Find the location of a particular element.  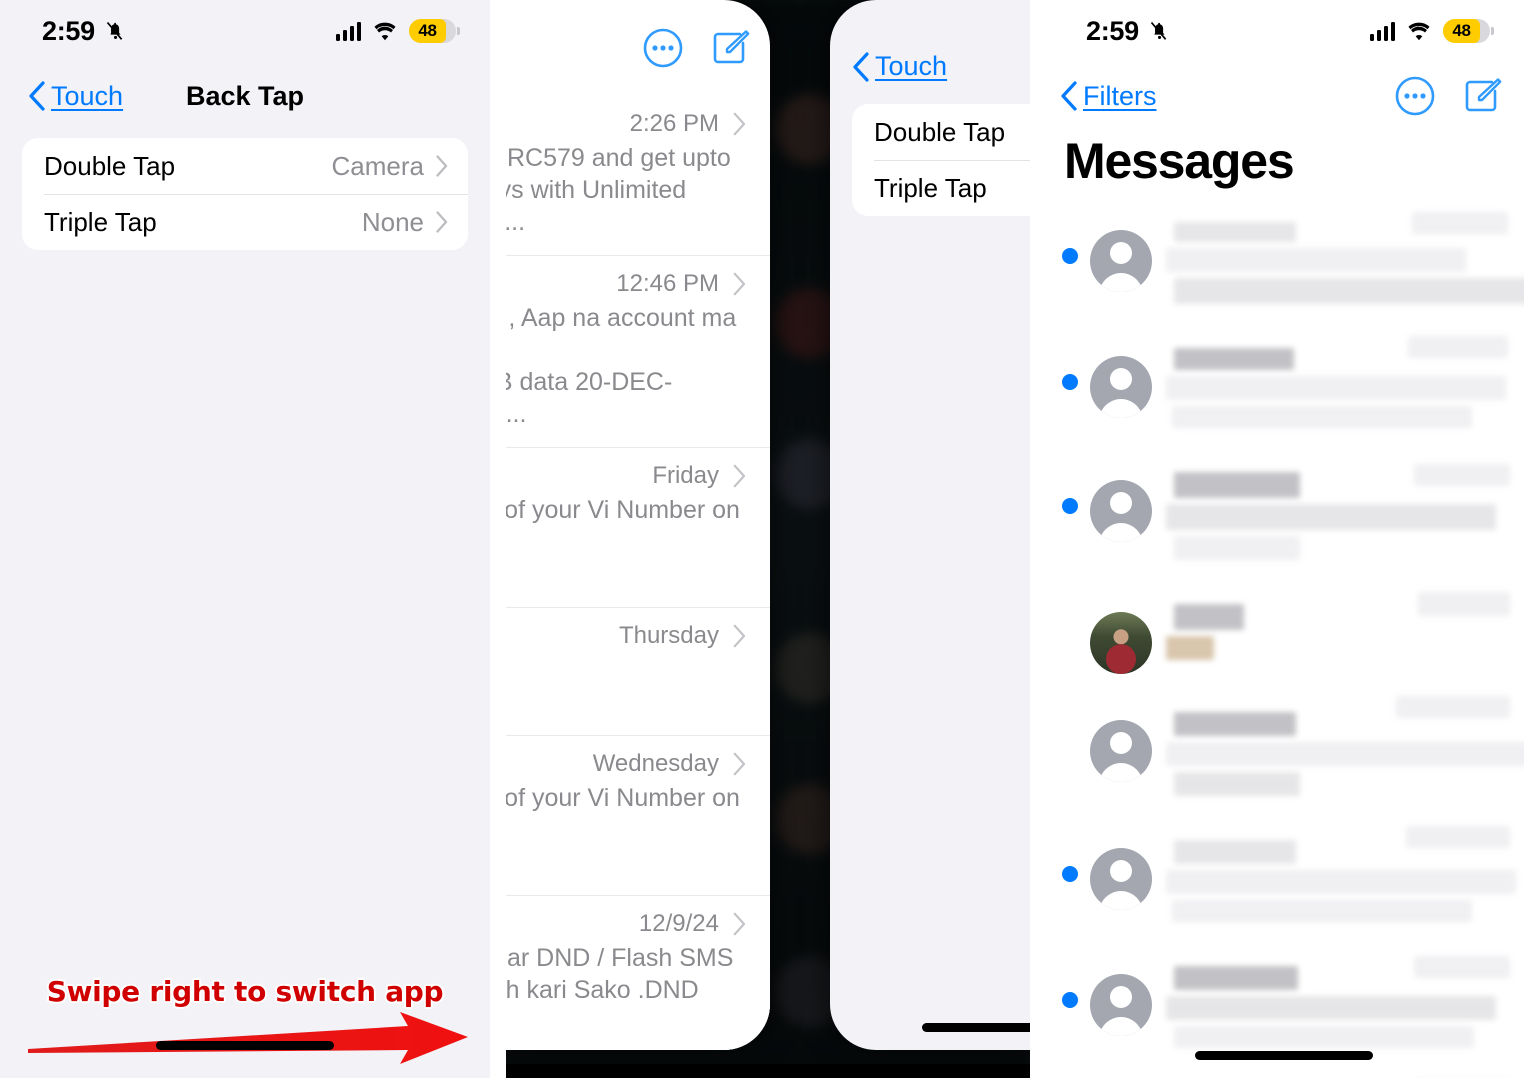

setting-value: Camera is located at coordinates (377, 165).